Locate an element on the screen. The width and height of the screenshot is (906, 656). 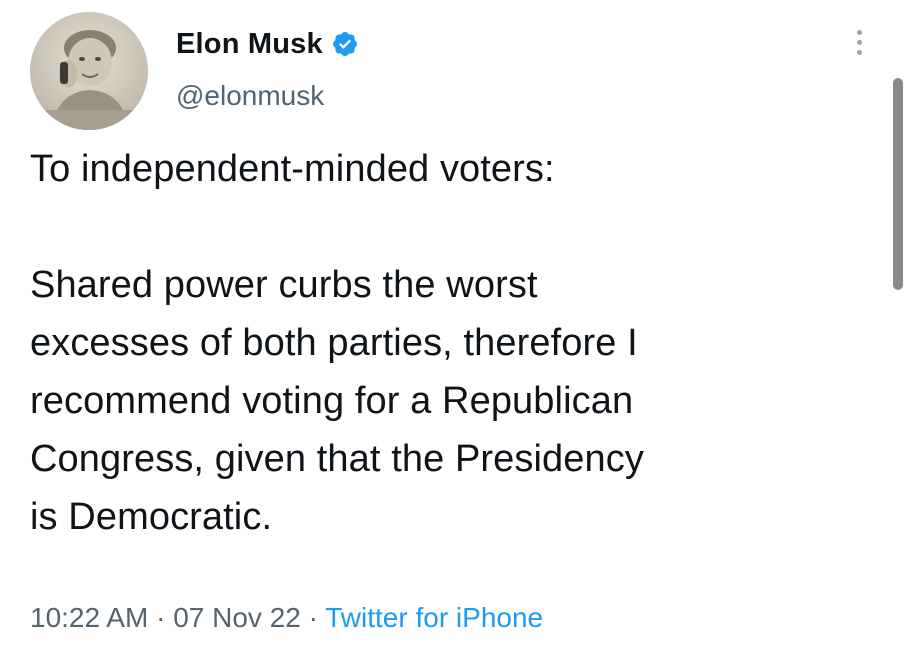
child-photo-avatar-icon is located at coordinates (89, 71).